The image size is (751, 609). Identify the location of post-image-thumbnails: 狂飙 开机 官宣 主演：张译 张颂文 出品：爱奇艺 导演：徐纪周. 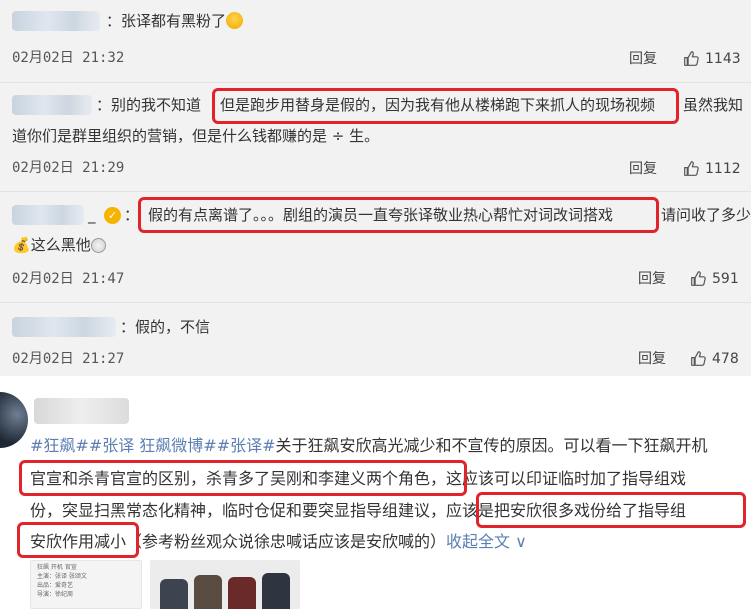
(165, 584).